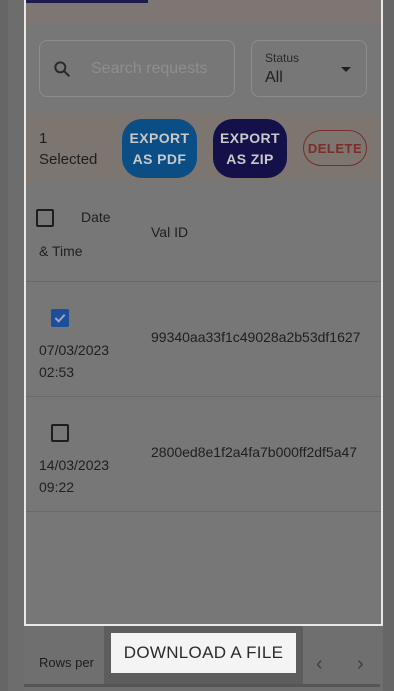  I want to click on download-file-button: DOWNLOAD A FILE, so click(203, 655).